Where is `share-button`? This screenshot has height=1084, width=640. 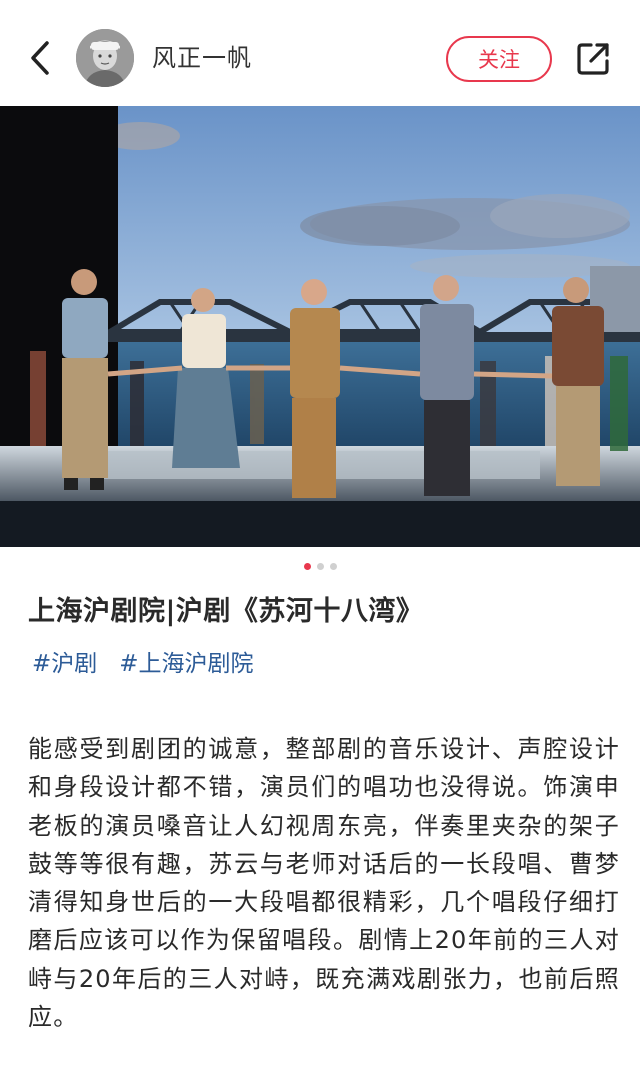 share-button is located at coordinates (593, 59).